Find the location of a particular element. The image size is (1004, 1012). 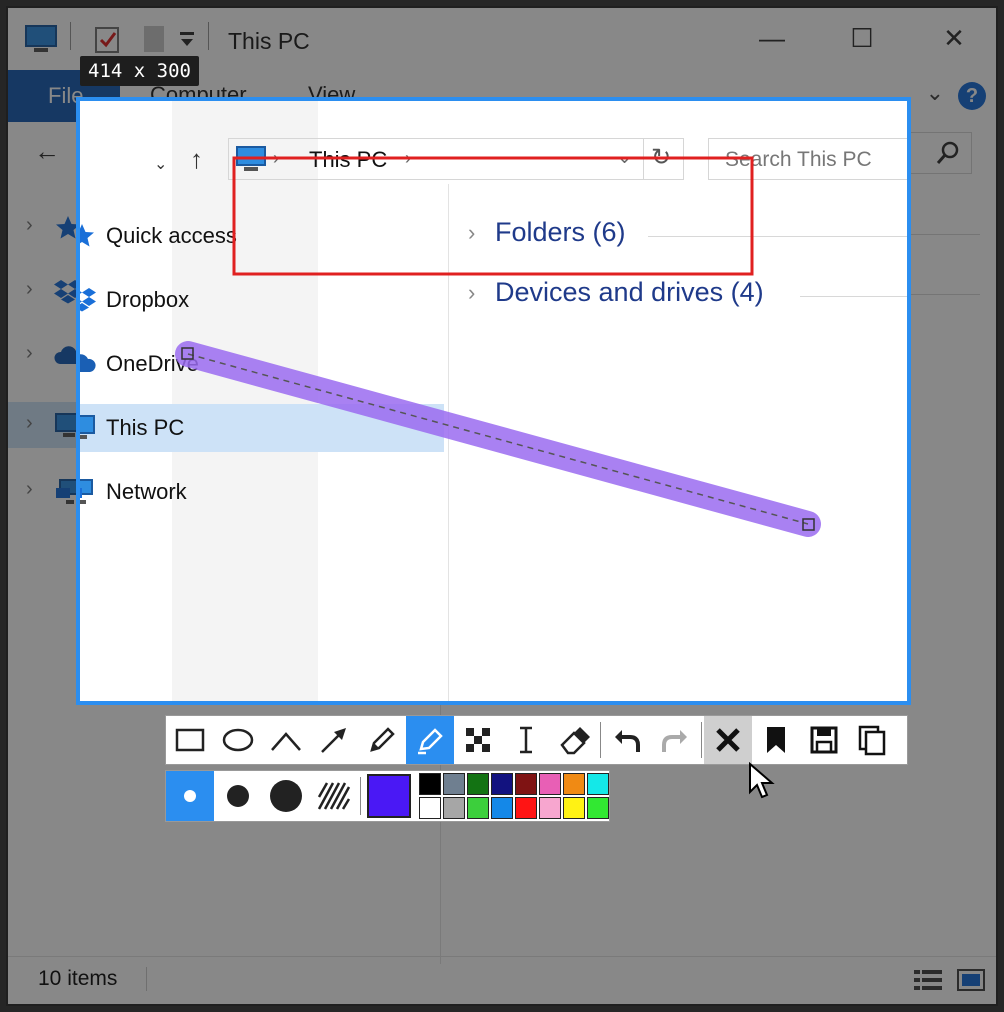

color-palette is located at coordinates (514, 797).